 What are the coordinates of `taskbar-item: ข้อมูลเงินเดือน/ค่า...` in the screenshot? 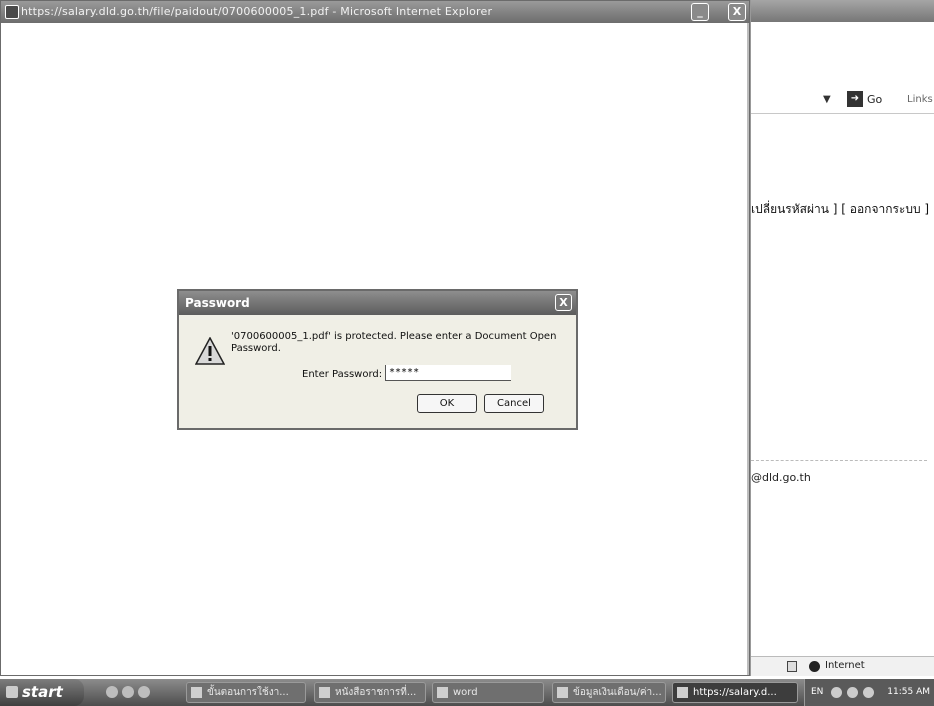 It's located at (609, 692).